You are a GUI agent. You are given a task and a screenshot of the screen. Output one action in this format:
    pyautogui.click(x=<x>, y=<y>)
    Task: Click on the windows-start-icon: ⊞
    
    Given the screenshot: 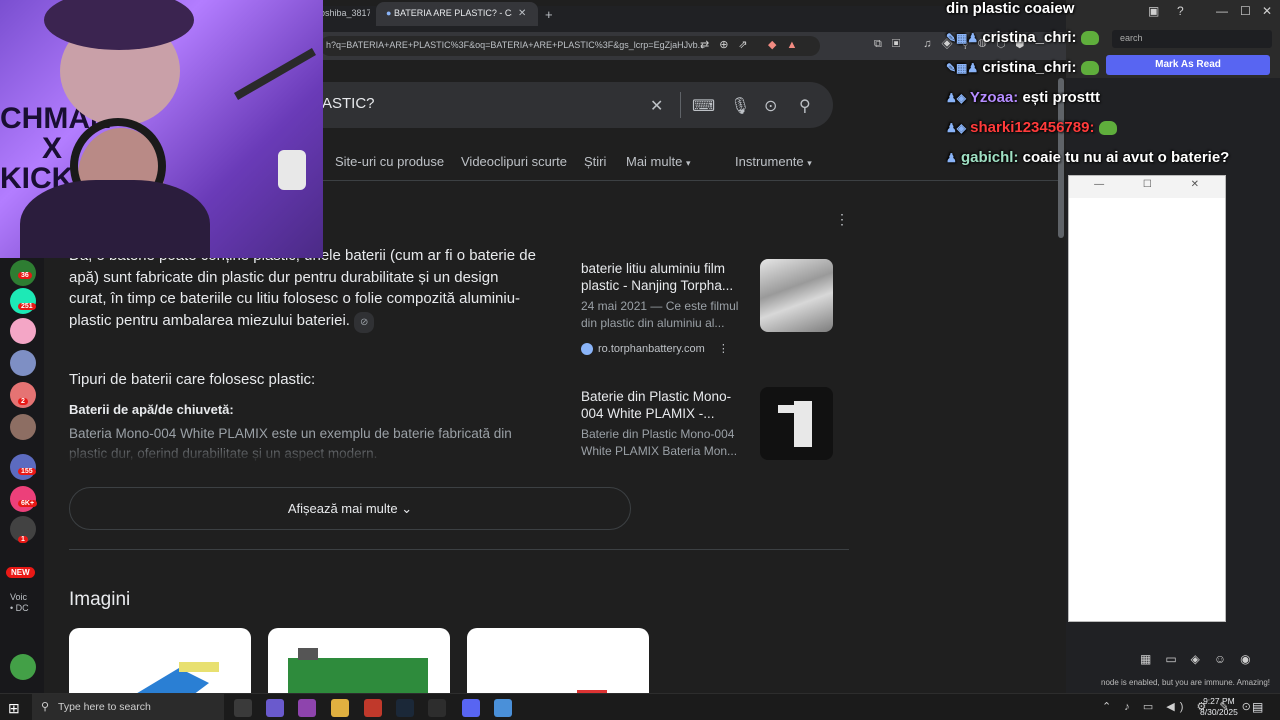 What is the action you would take?
    pyautogui.click(x=14, y=708)
    